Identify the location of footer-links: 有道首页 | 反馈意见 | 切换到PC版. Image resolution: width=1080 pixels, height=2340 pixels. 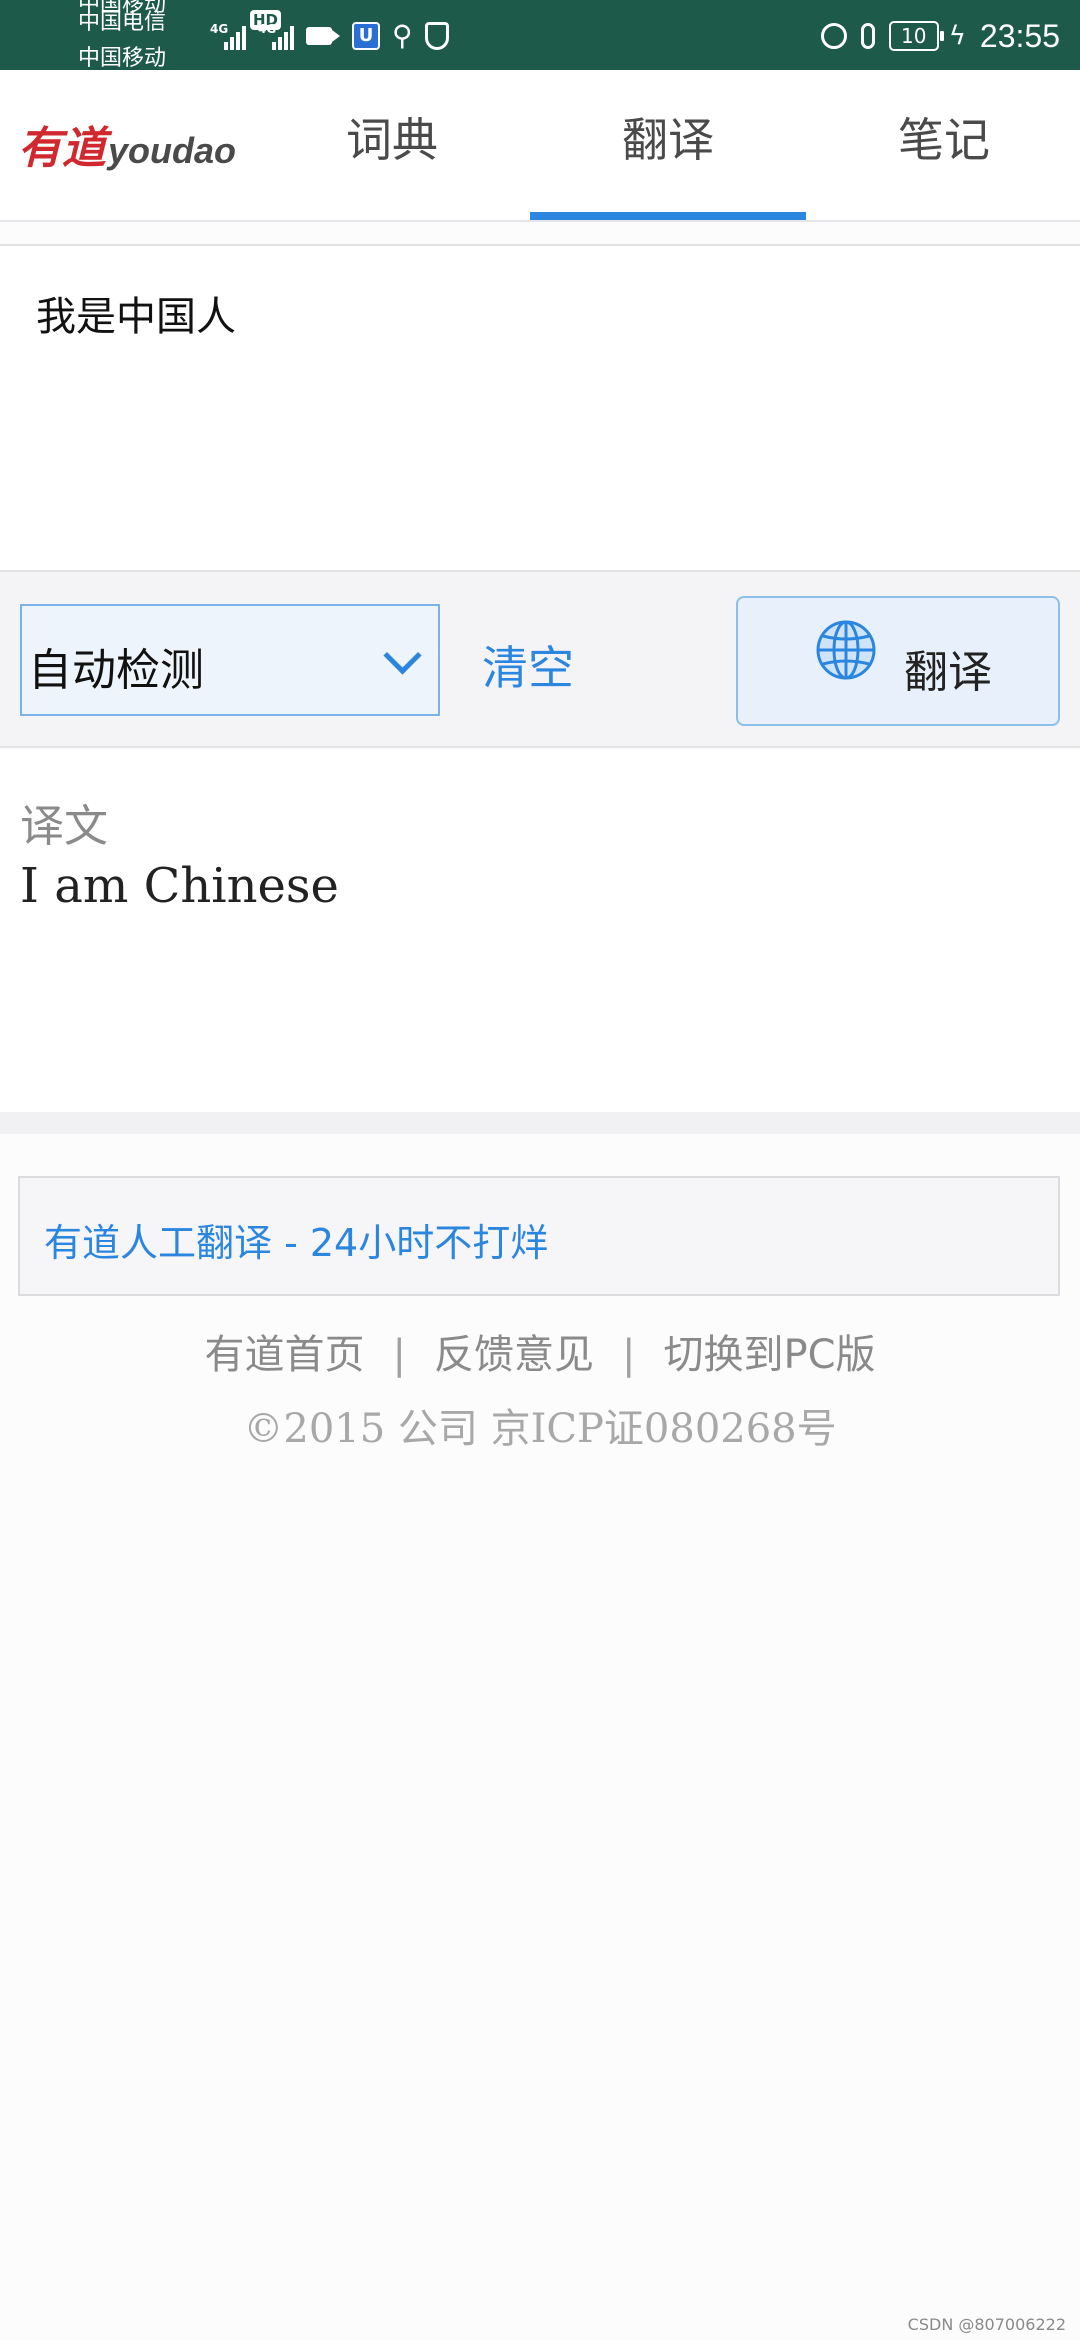
(540, 1351).